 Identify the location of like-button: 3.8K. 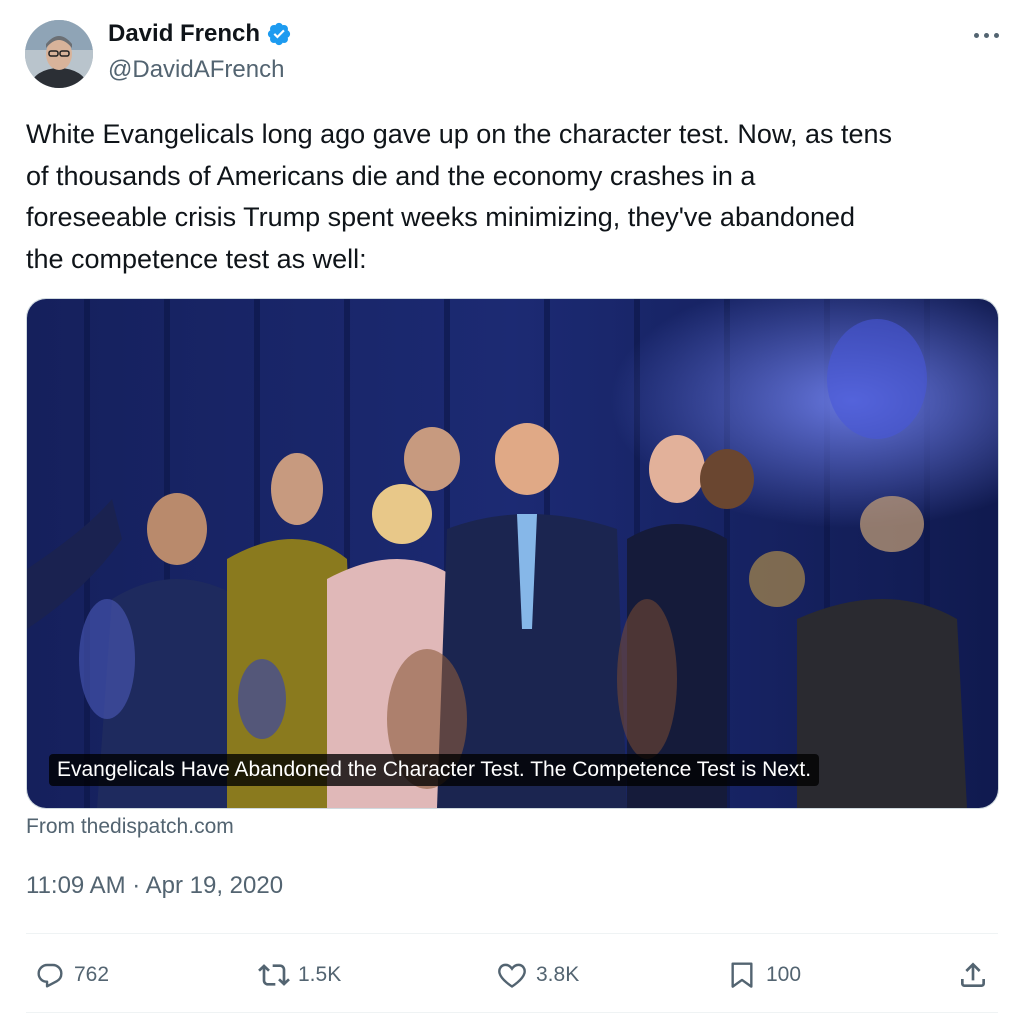
(537, 975).